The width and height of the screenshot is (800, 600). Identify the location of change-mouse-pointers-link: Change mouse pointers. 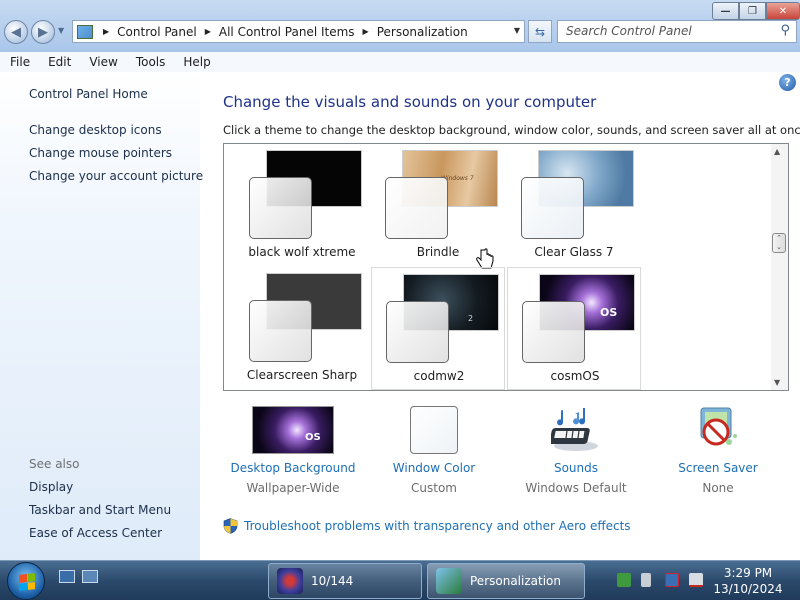
(100, 153).